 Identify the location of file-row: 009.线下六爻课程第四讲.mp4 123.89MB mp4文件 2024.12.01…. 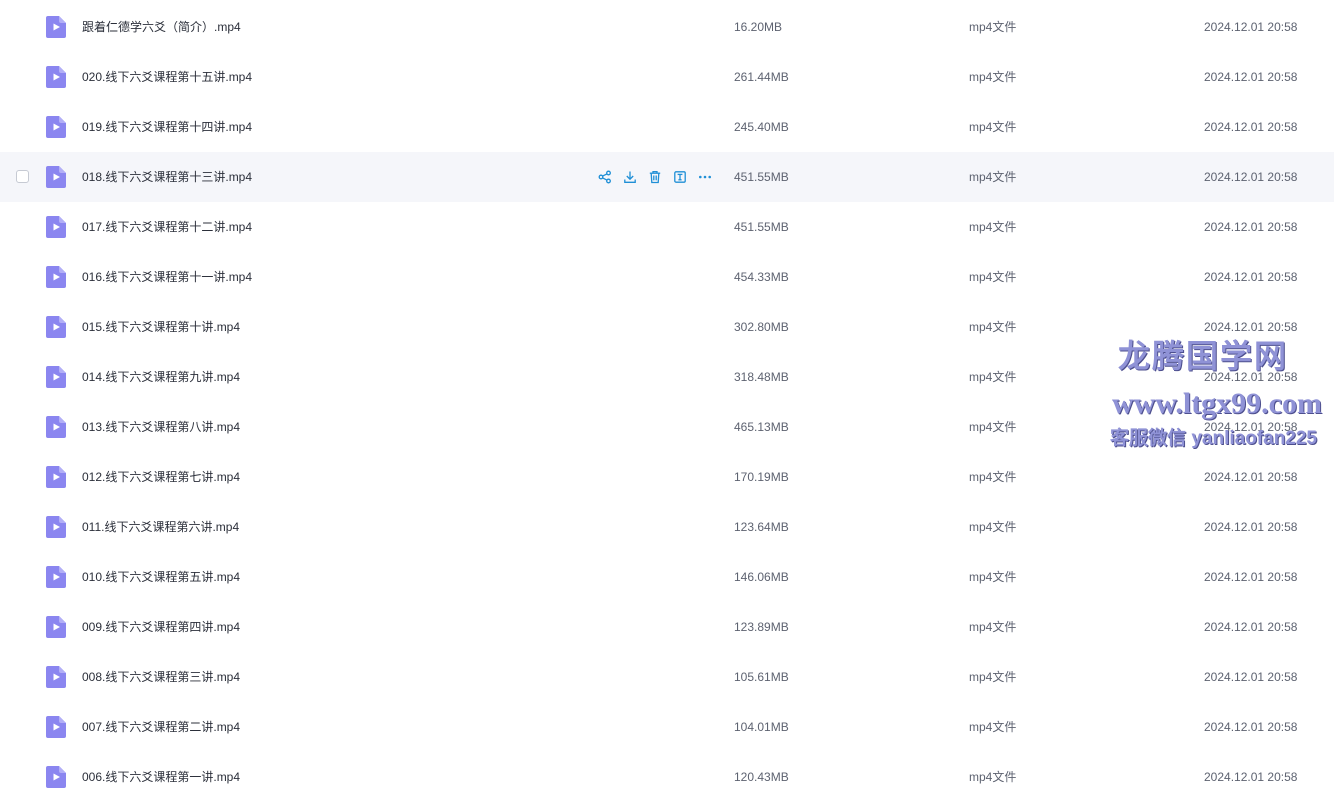
(667, 627).